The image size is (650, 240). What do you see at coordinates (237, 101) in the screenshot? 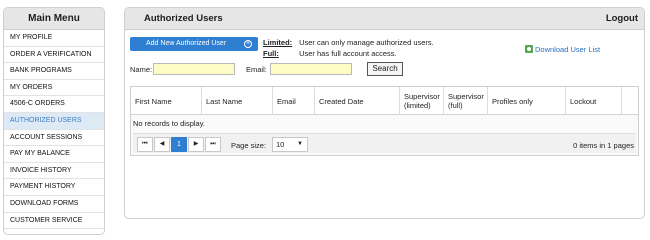
I see `column-last-name: Last Name` at bounding box center [237, 101].